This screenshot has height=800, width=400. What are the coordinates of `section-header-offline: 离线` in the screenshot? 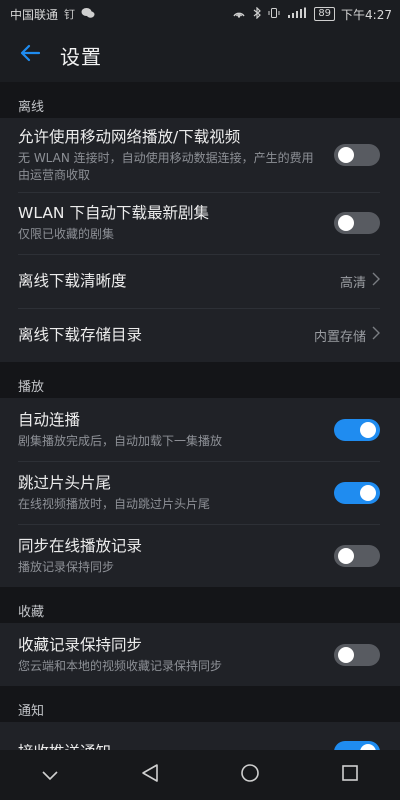 It's located at (200, 100).